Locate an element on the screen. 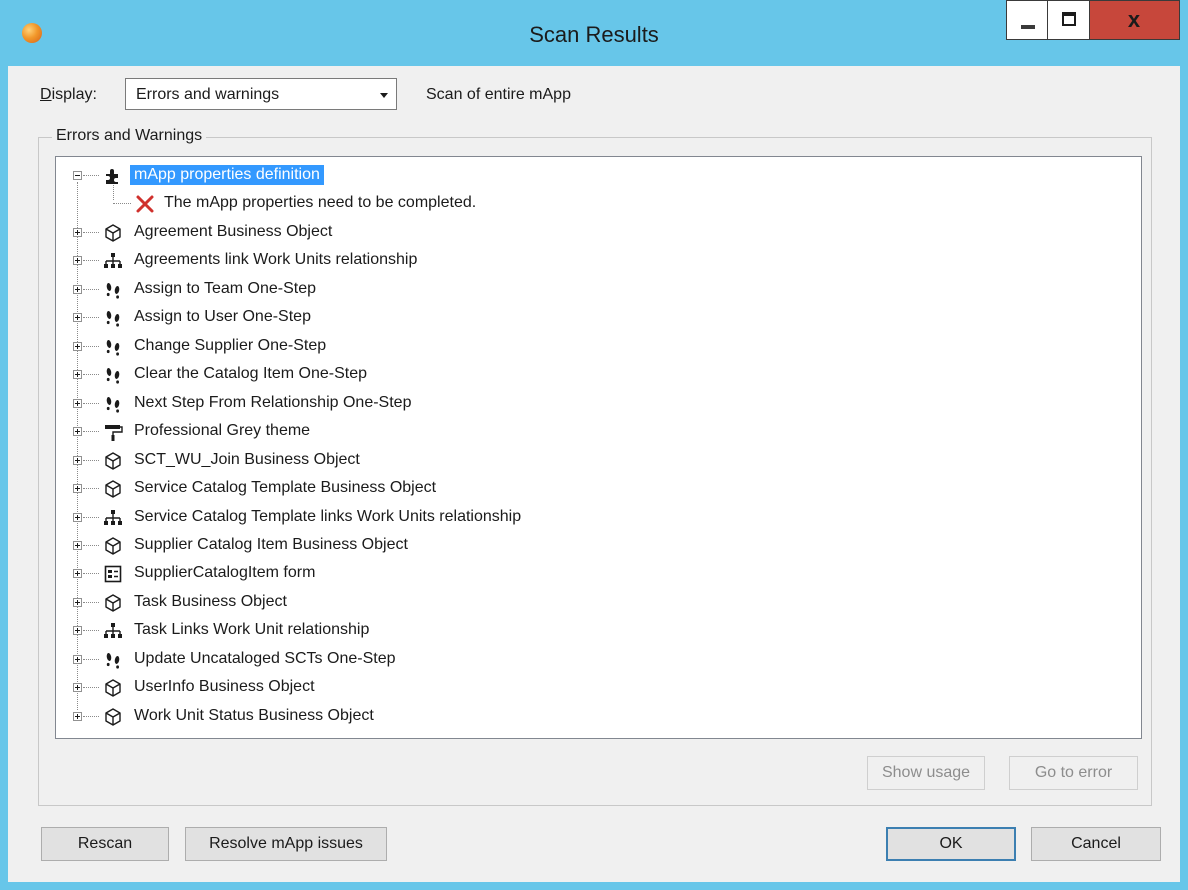 The width and height of the screenshot is (1188, 890). tree-node: Supplier Catalog Item Business Object is located at coordinates (596, 547).